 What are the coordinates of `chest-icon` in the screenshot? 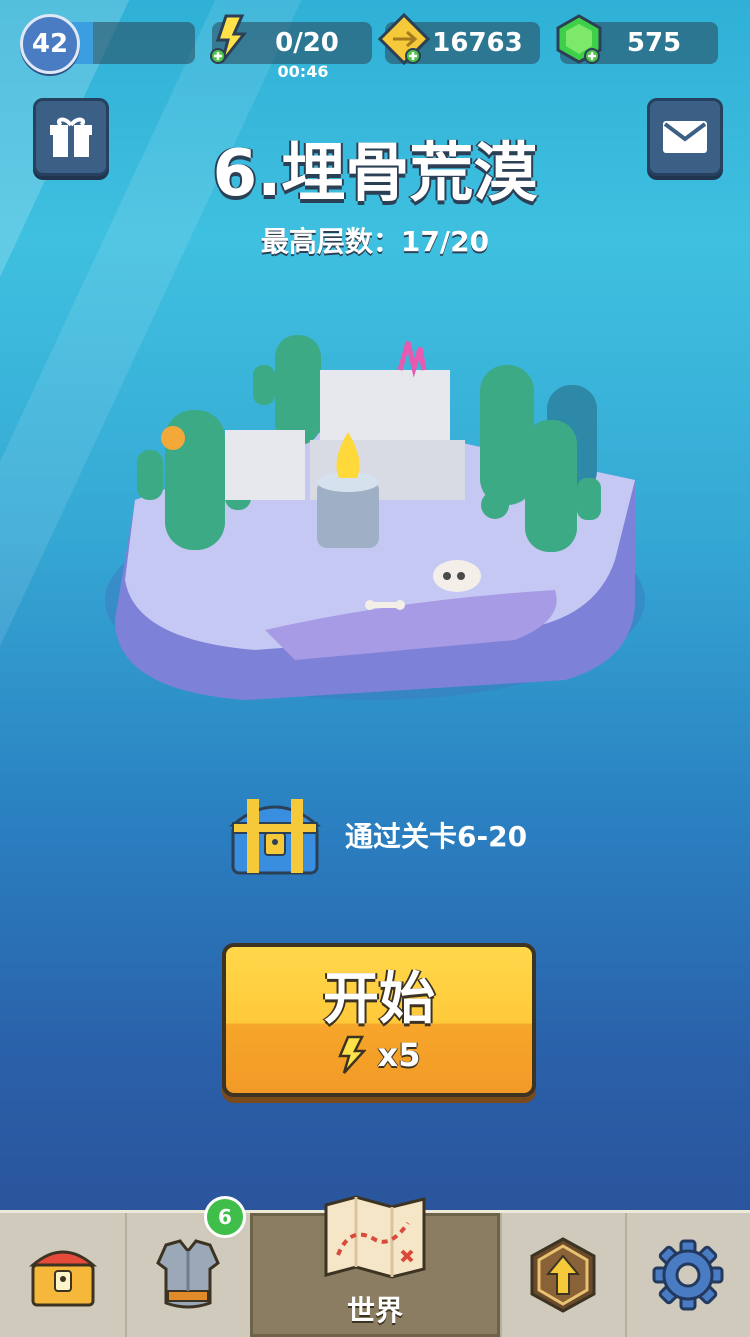 It's located at (62, 1278).